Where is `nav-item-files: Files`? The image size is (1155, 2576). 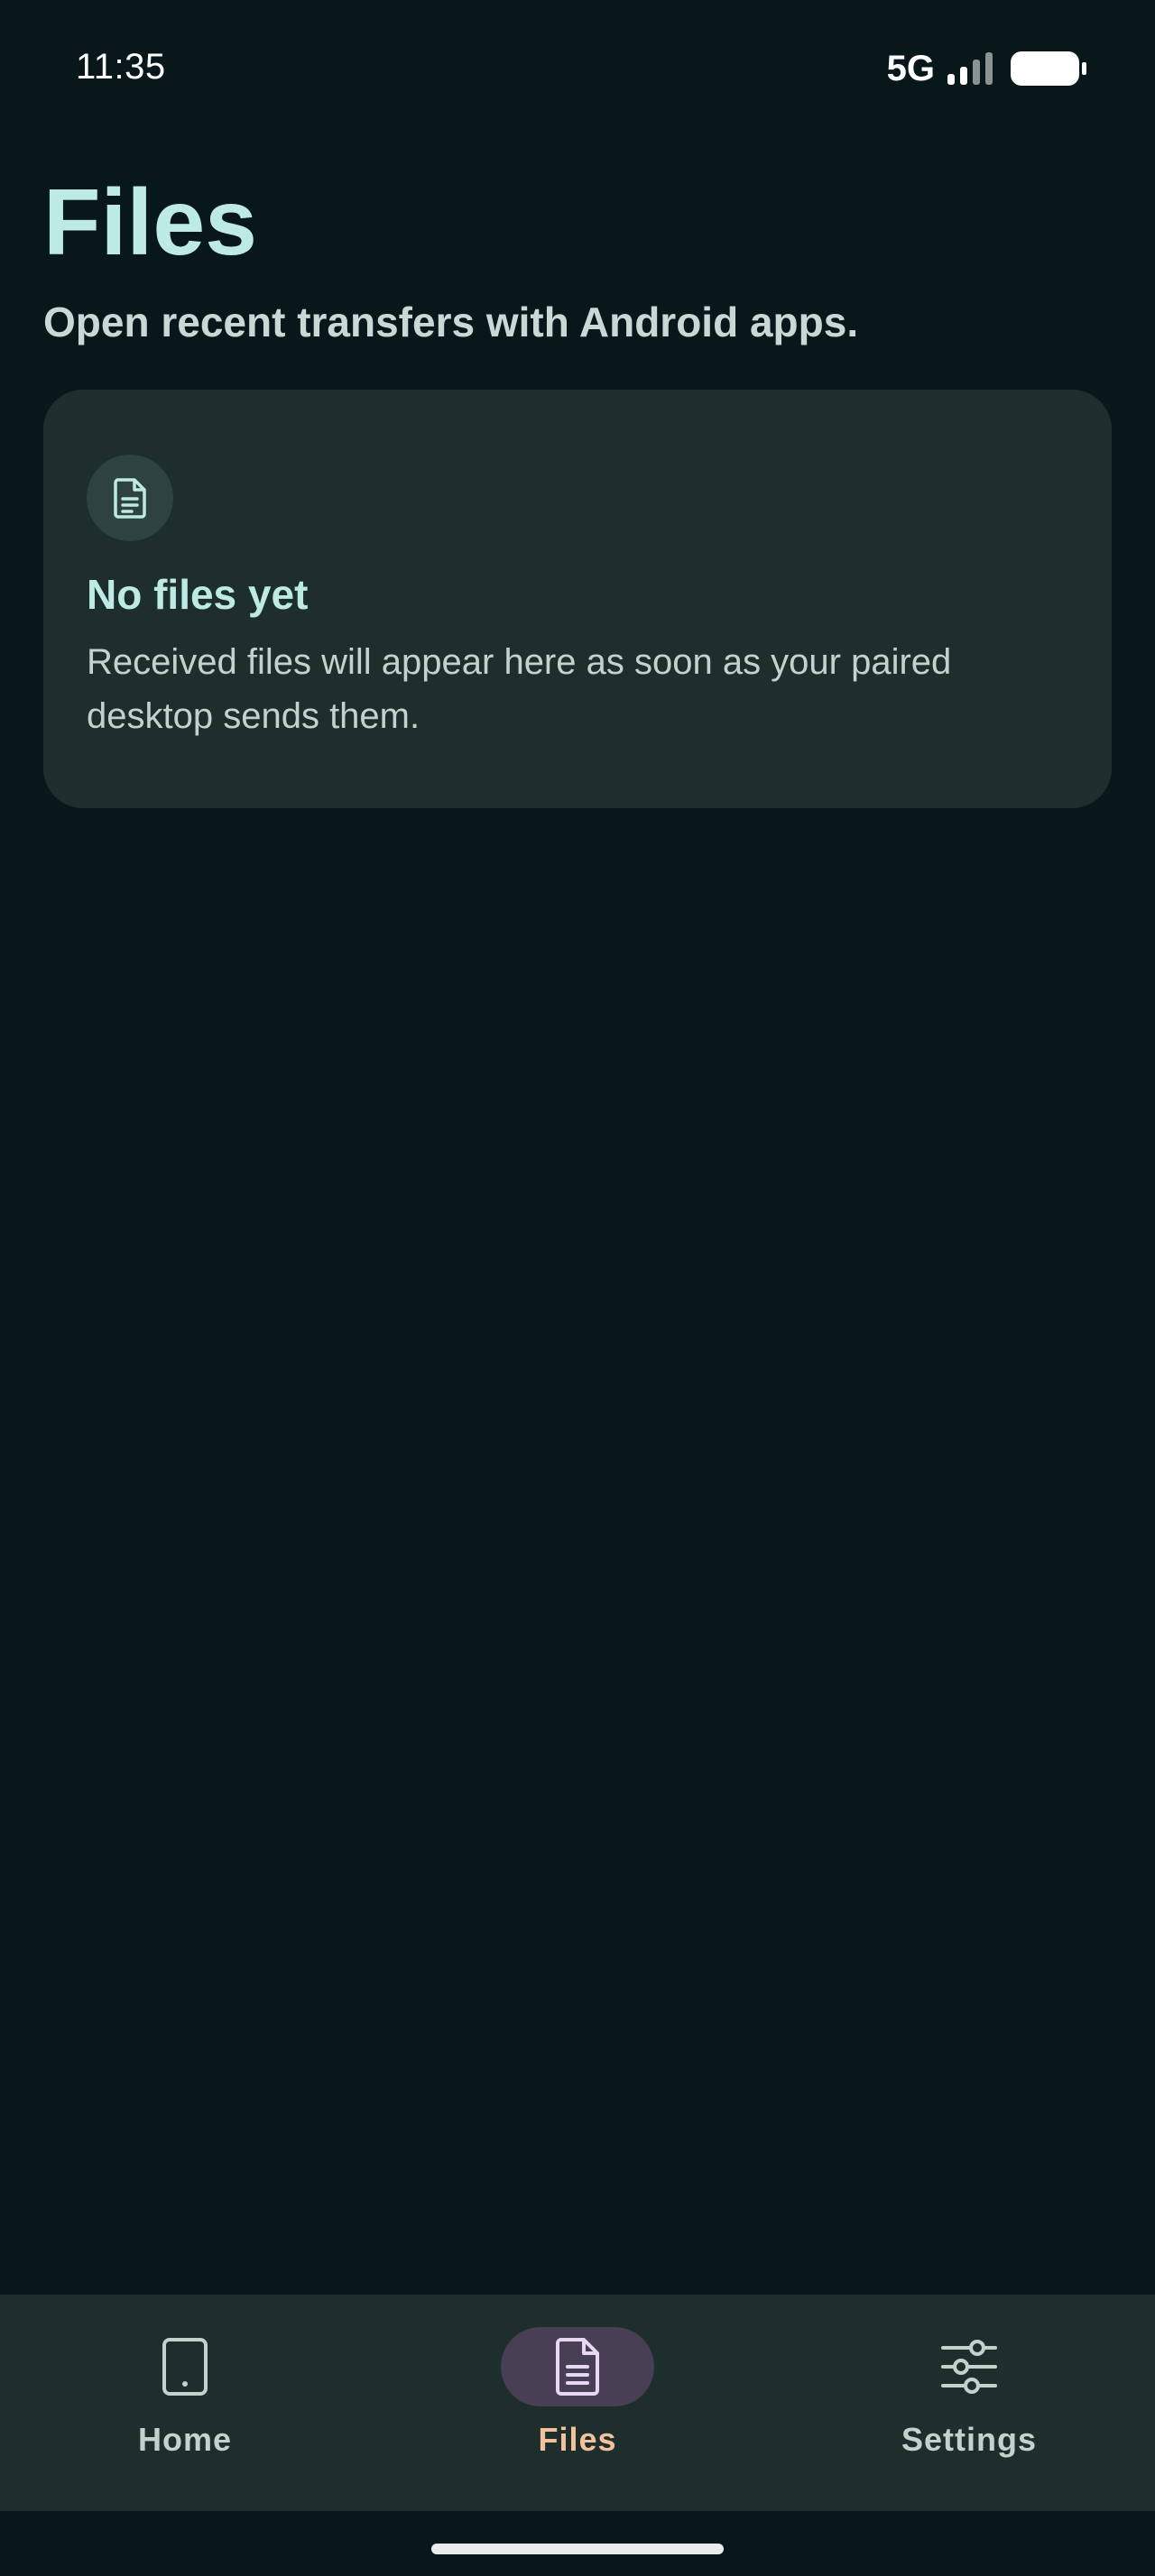
nav-item-files: Files is located at coordinates (577, 2403).